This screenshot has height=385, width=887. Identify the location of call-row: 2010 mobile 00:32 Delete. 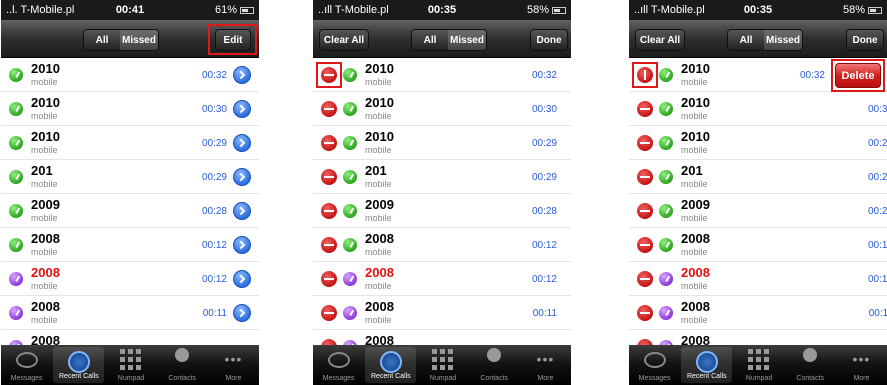
(758, 75).